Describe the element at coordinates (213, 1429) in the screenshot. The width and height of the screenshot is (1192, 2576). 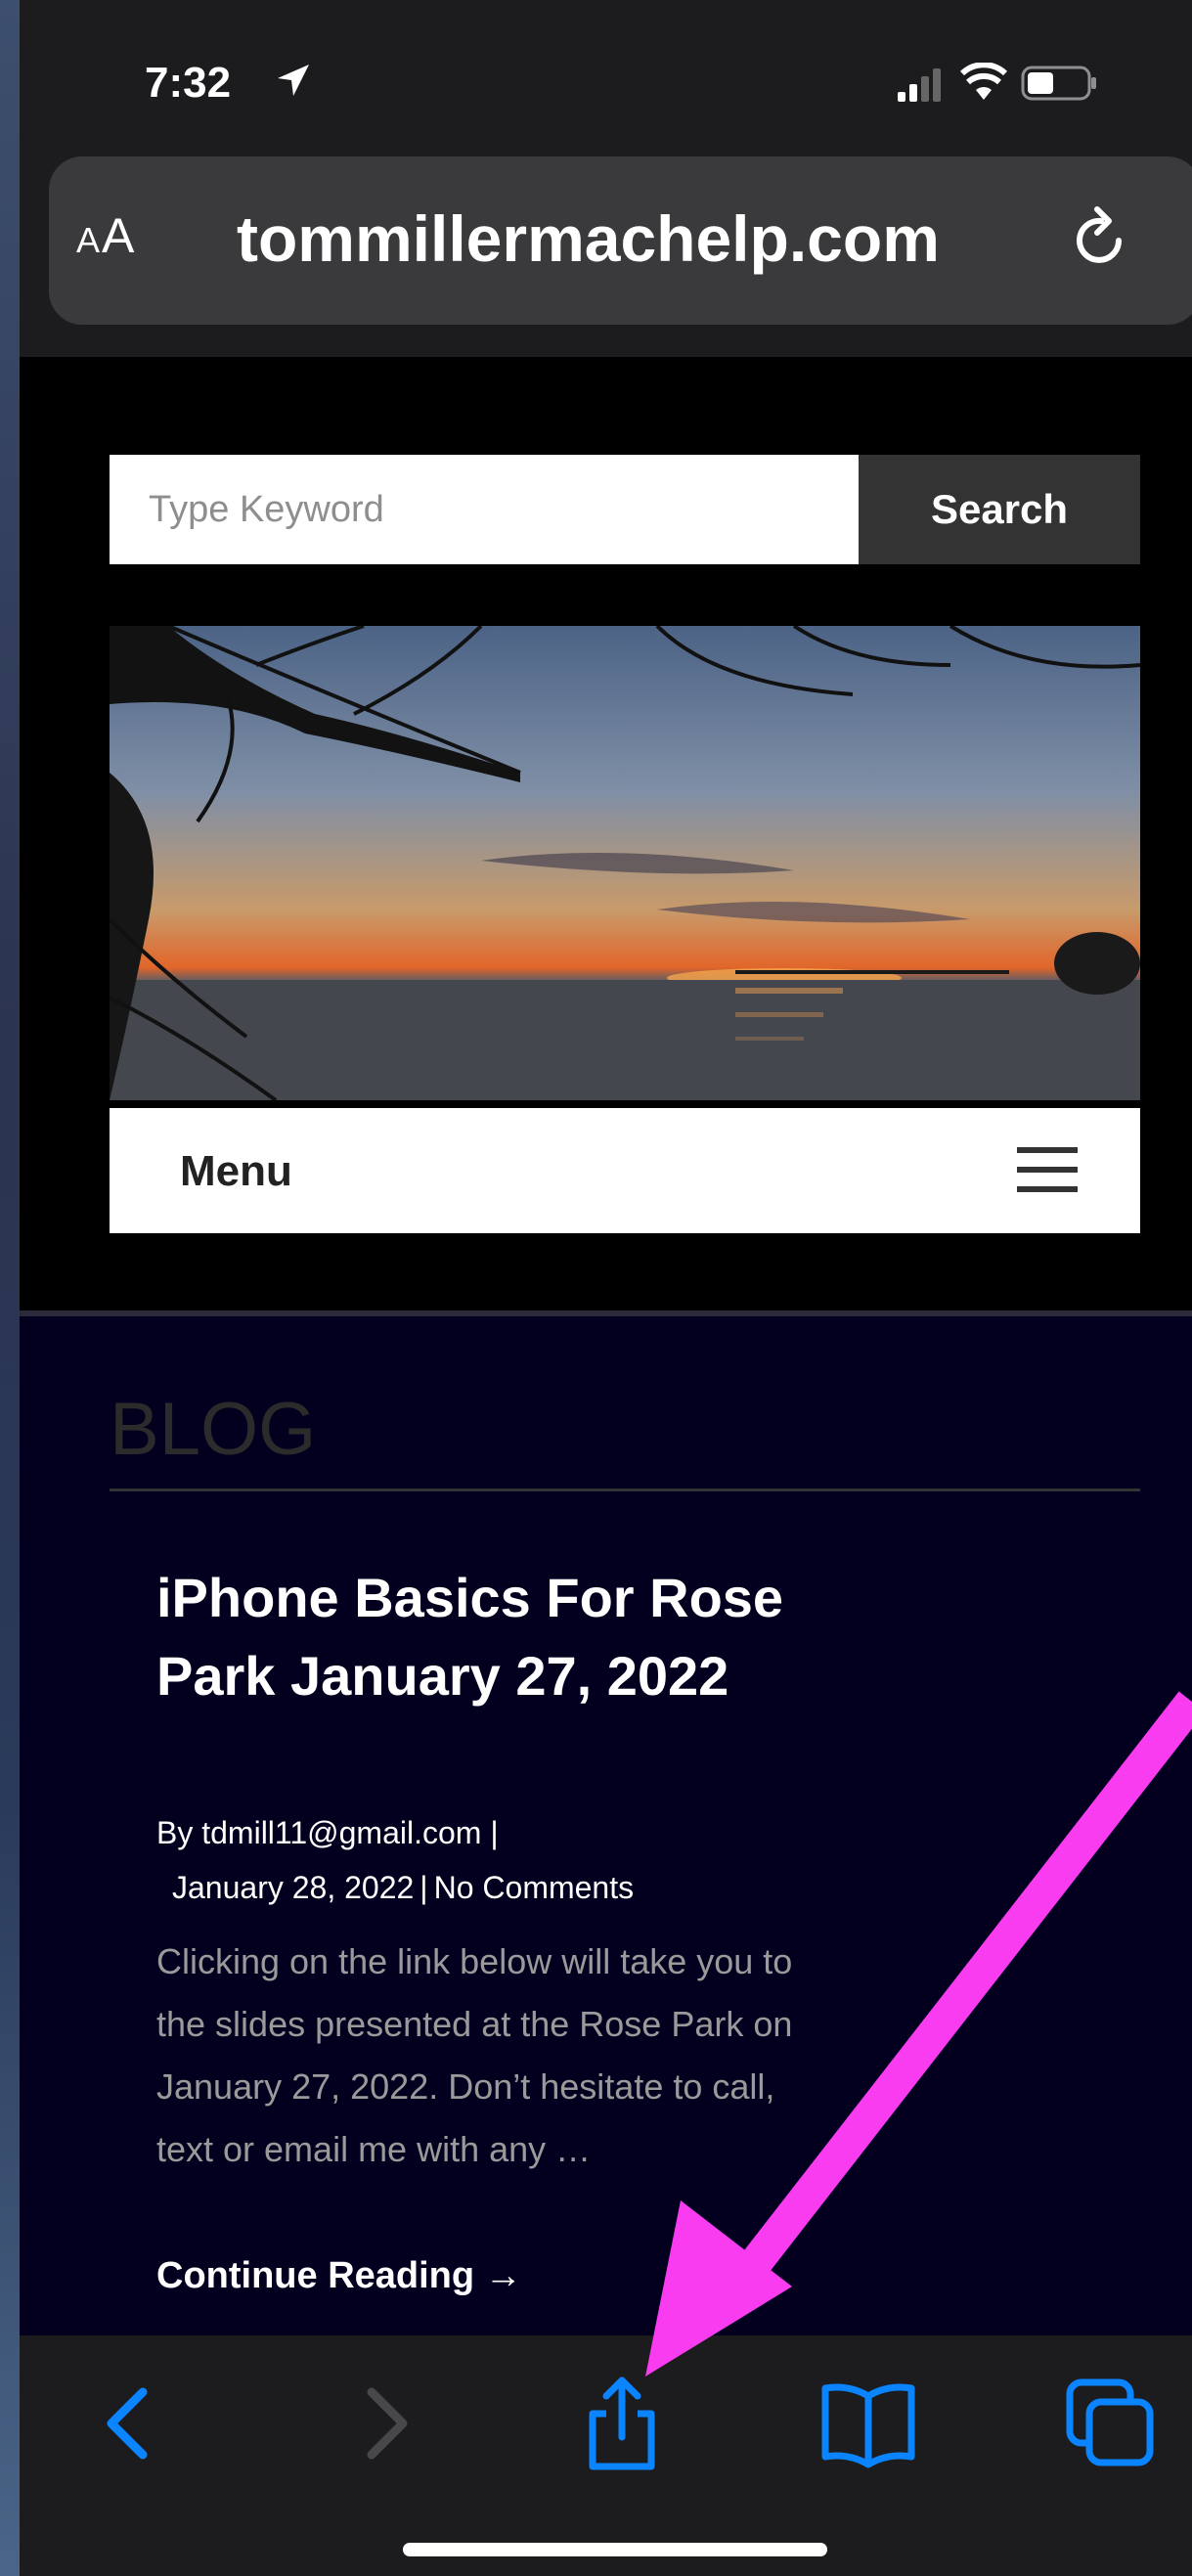
I see `blog-heading: BLOG` at that location.